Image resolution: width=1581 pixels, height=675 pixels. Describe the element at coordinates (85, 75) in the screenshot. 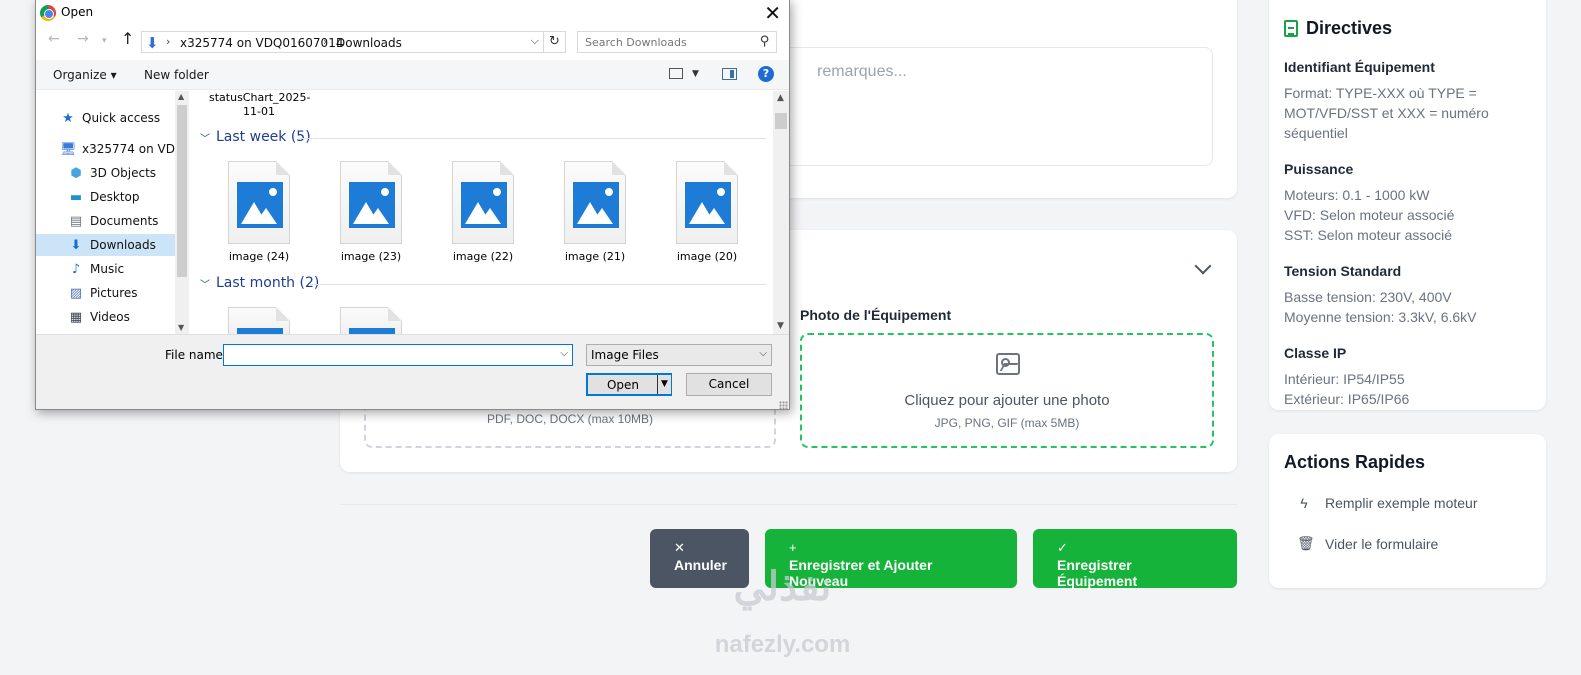

I see `organize-menu: Organize ▾` at that location.